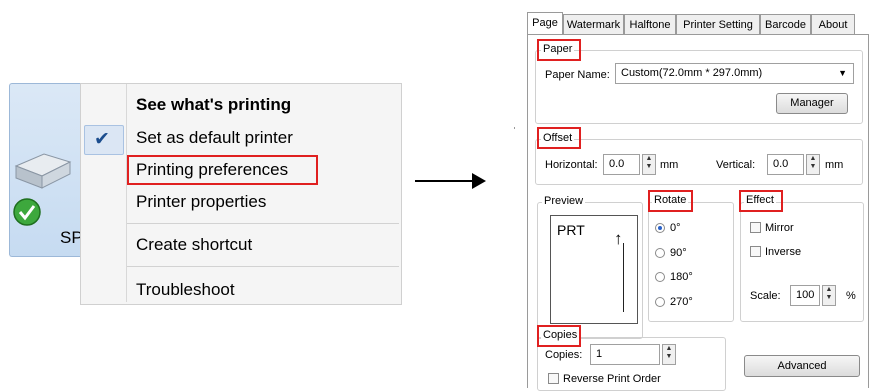 Image resolution: width=869 pixels, height=391 pixels. What do you see at coordinates (718, 24) in the screenshot?
I see `tab-printer-setting: Printer Setting` at bounding box center [718, 24].